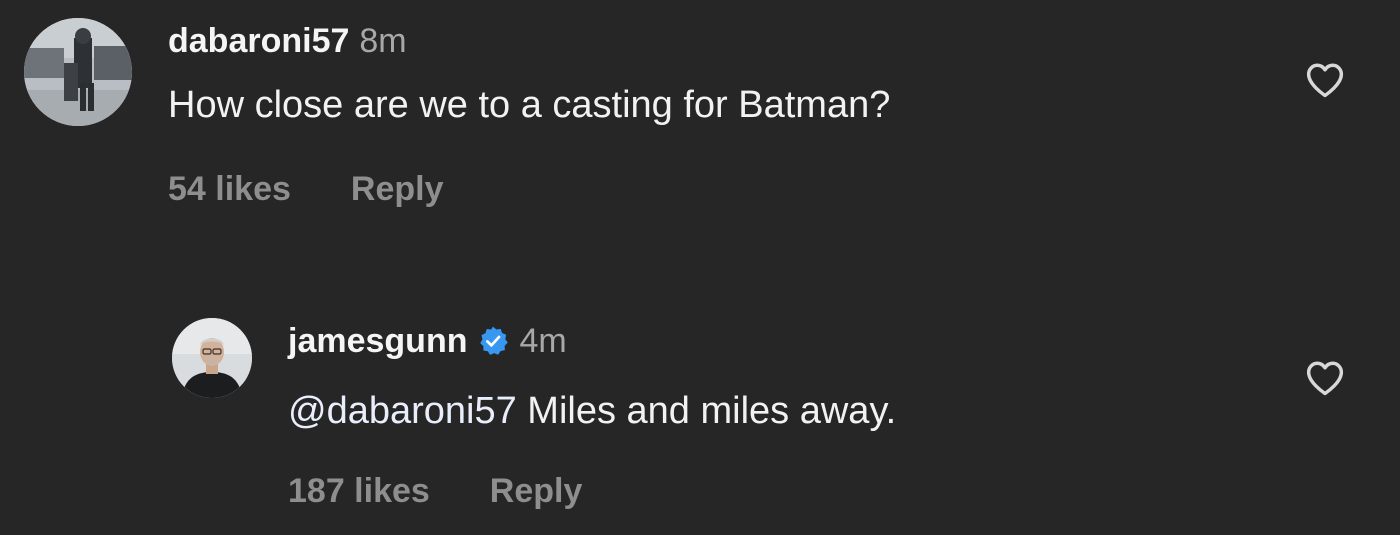  I want to click on comment-header: jamesgunn 4m, so click(427, 341).